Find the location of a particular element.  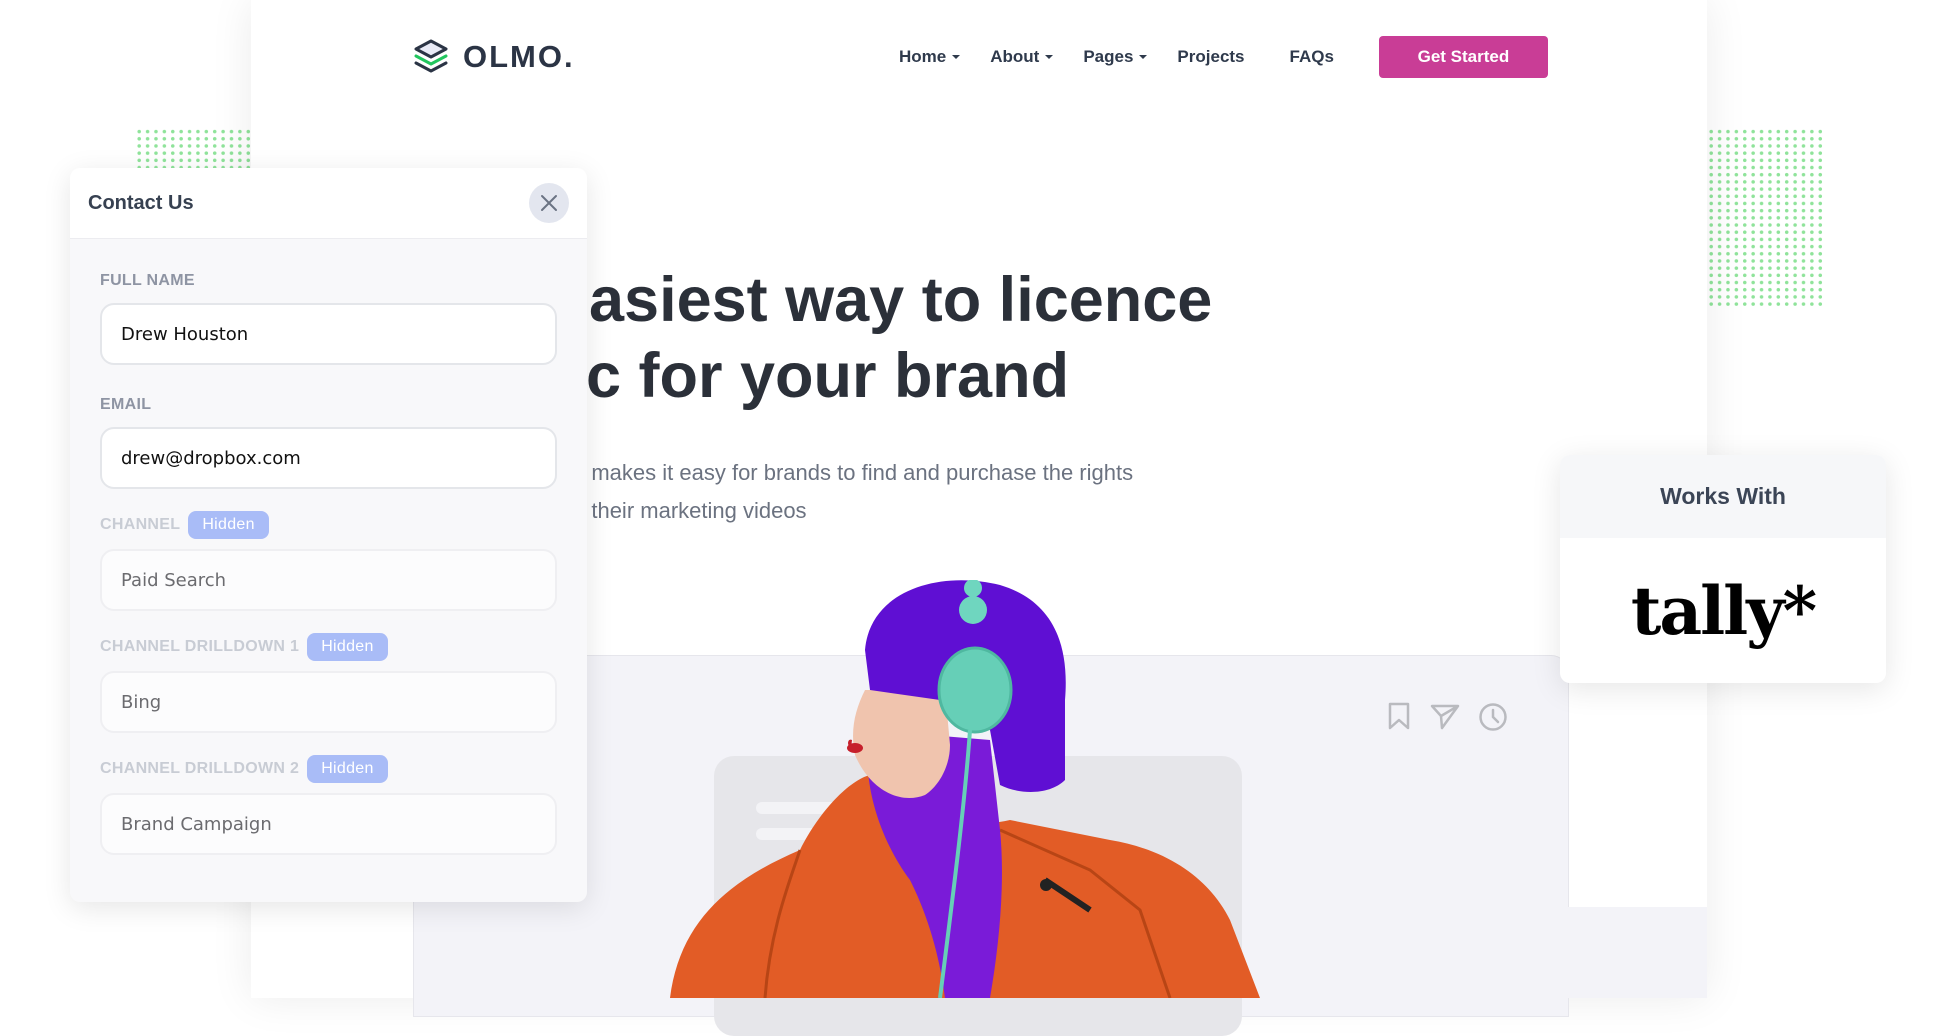

nav-faqs-label: FAQs is located at coordinates (1311, 56).